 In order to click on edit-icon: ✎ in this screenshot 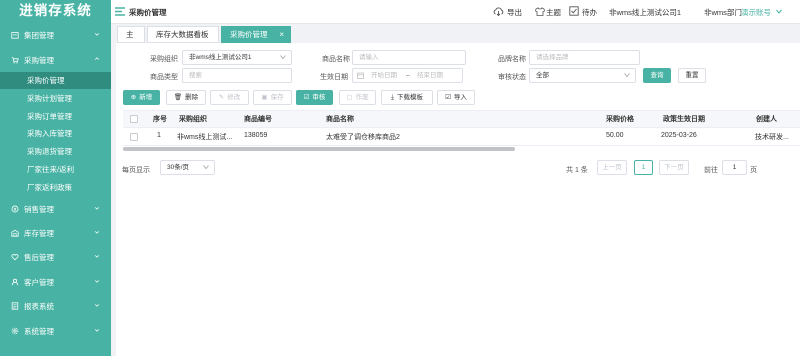, I will do `click(221, 97)`.